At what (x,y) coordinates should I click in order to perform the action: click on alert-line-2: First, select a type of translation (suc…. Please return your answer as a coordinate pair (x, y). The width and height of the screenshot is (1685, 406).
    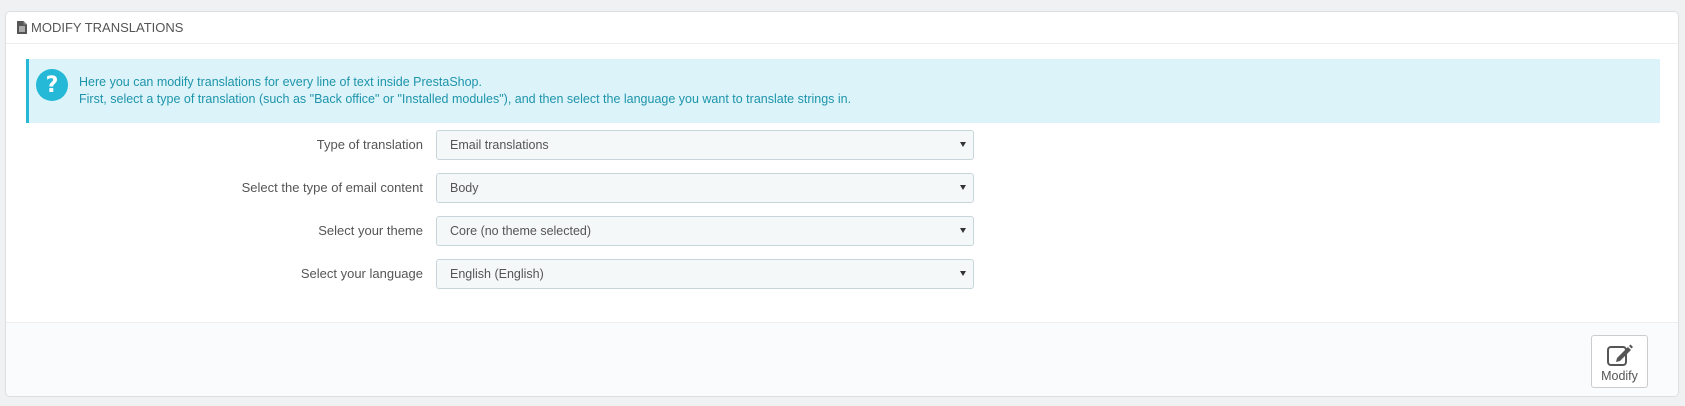
    Looking at the image, I should click on (465, 99).